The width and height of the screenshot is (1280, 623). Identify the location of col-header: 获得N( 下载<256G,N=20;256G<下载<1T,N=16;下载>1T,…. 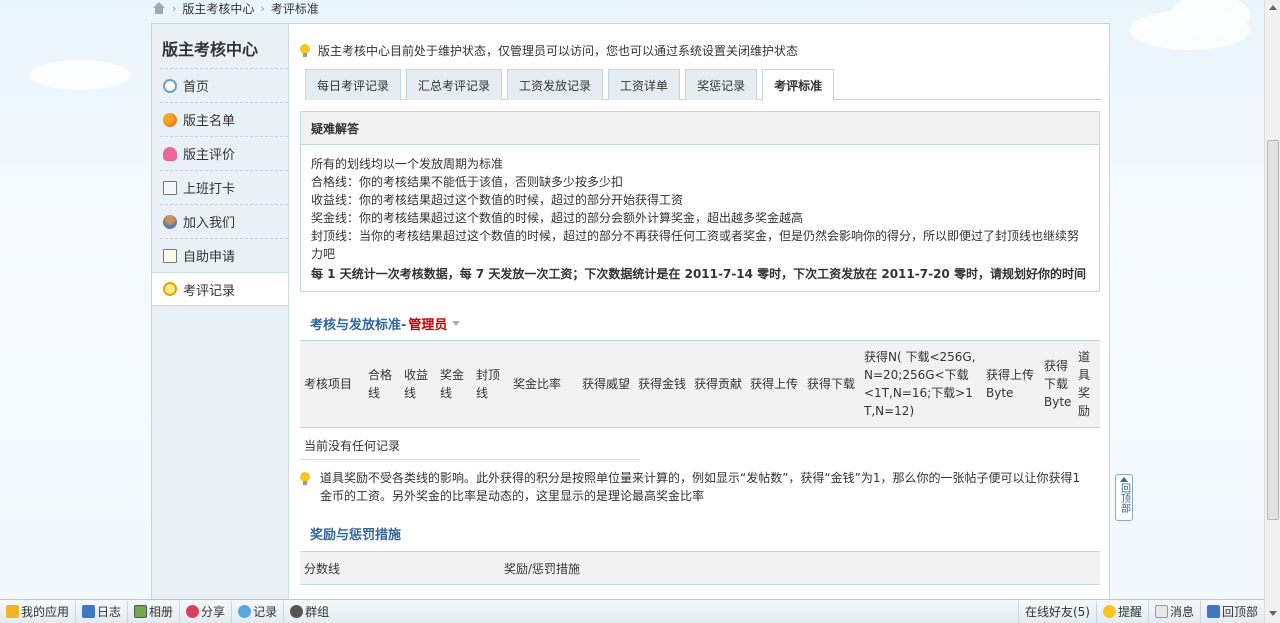
(920, 384).